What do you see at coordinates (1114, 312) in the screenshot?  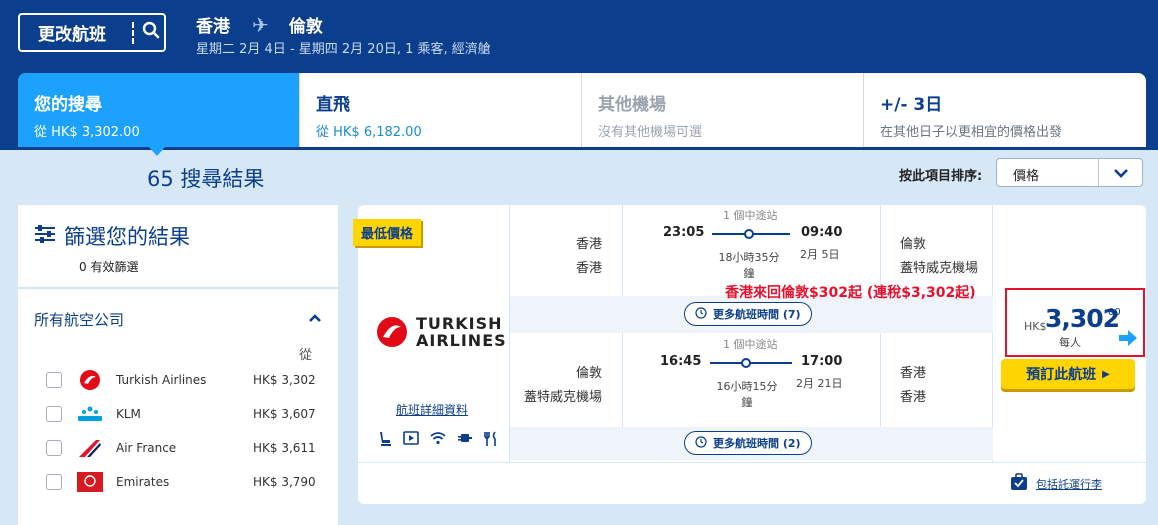 I see `price-cents: 00` at bounding box center [1114, 312].